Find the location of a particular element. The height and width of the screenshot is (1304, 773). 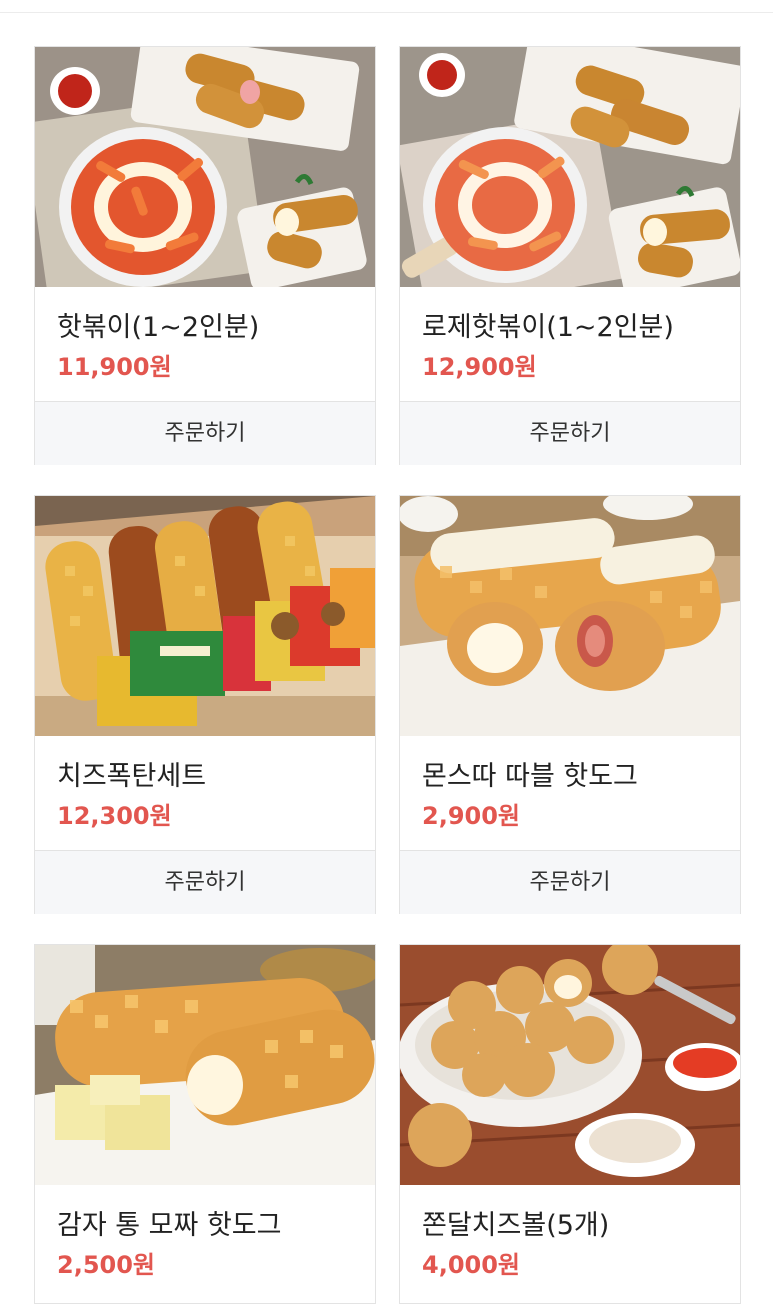

product-card: 감자 통 모짜 핫도그 2,500원 is located at coordinates (205, 1124).